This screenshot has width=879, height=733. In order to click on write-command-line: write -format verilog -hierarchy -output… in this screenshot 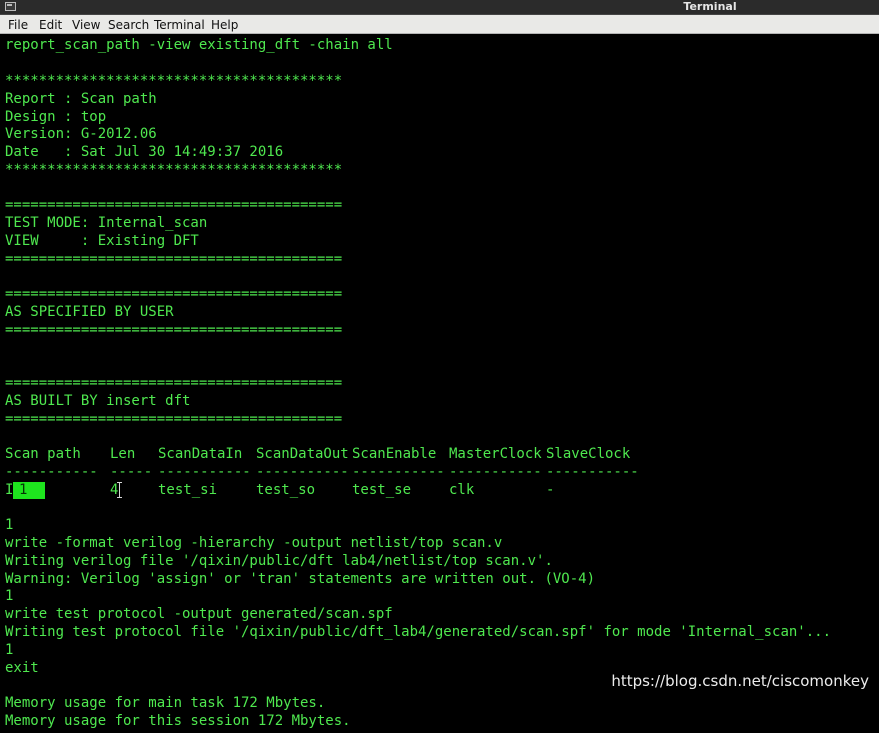, I will do `click(254, 543)`.